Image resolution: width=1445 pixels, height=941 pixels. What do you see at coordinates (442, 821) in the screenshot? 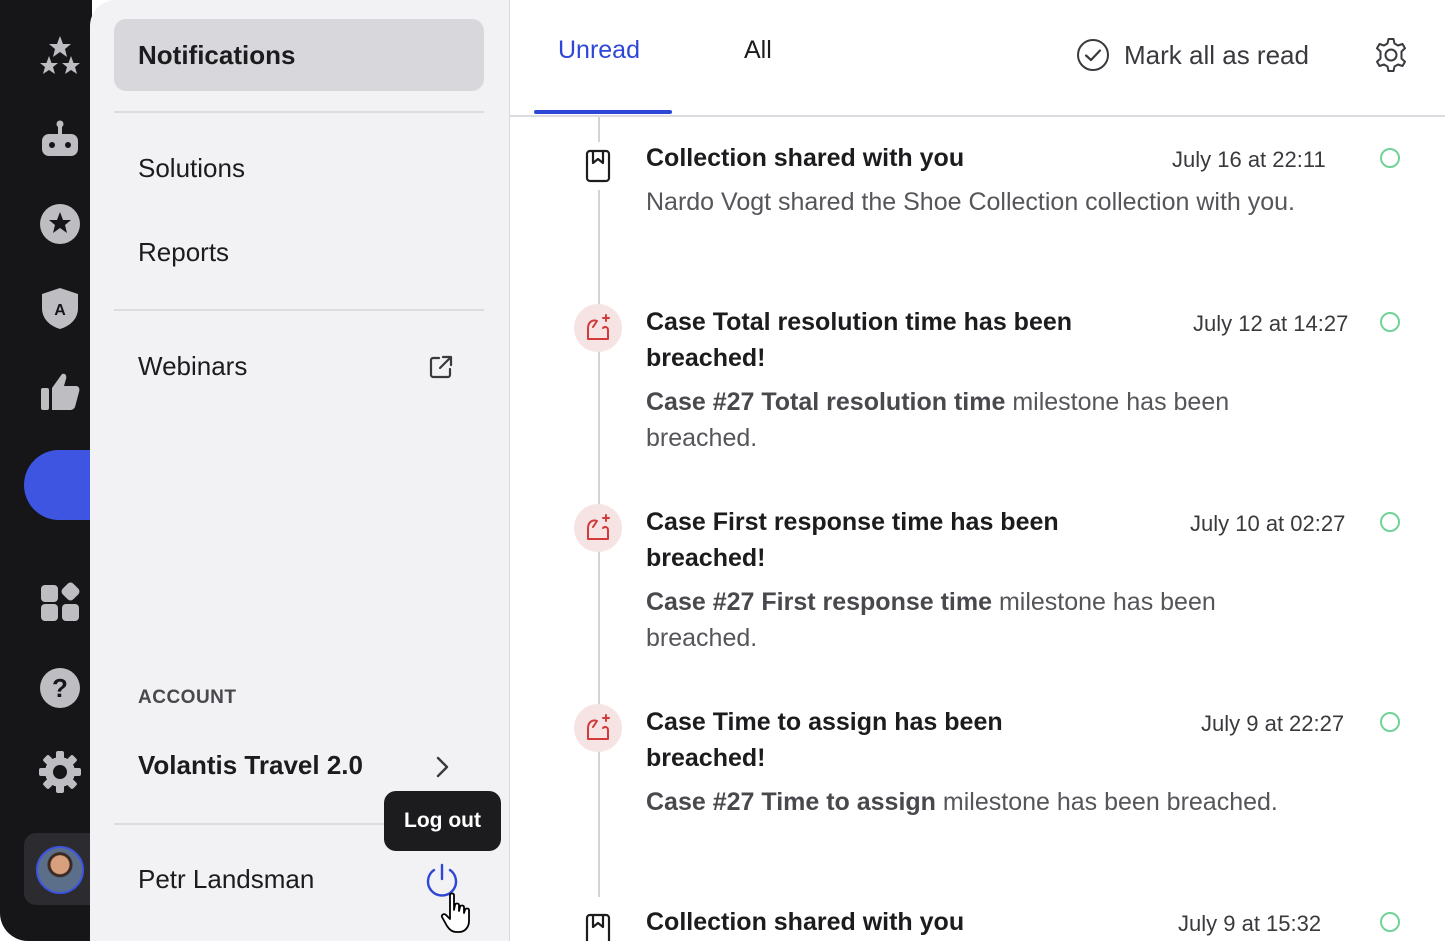
I see `logout-tooltip: Log out` at bounding box center [442, 821].